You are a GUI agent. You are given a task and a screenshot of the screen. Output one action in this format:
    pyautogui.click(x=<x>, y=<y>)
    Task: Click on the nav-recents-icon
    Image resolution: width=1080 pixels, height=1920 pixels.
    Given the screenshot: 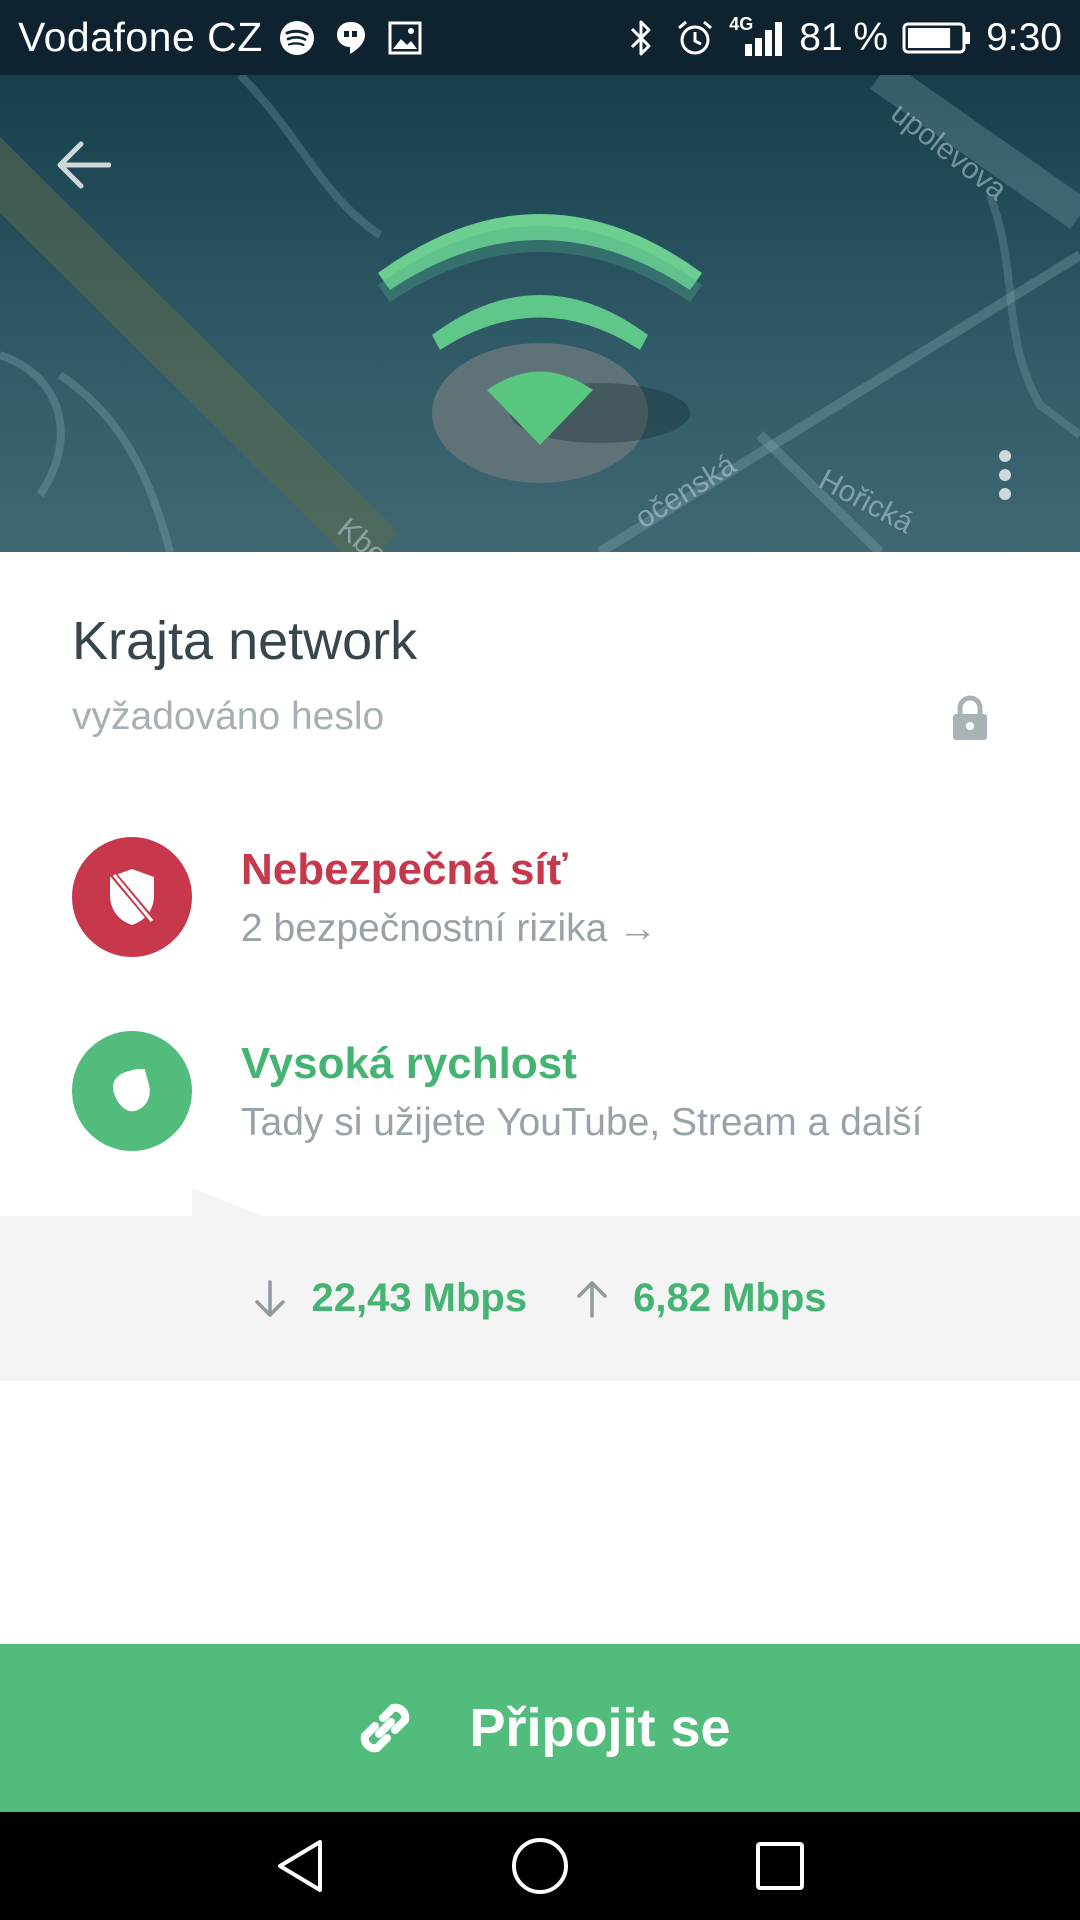 What is the action you would take?
    pyautogui.click(x=780, y=1866)
    